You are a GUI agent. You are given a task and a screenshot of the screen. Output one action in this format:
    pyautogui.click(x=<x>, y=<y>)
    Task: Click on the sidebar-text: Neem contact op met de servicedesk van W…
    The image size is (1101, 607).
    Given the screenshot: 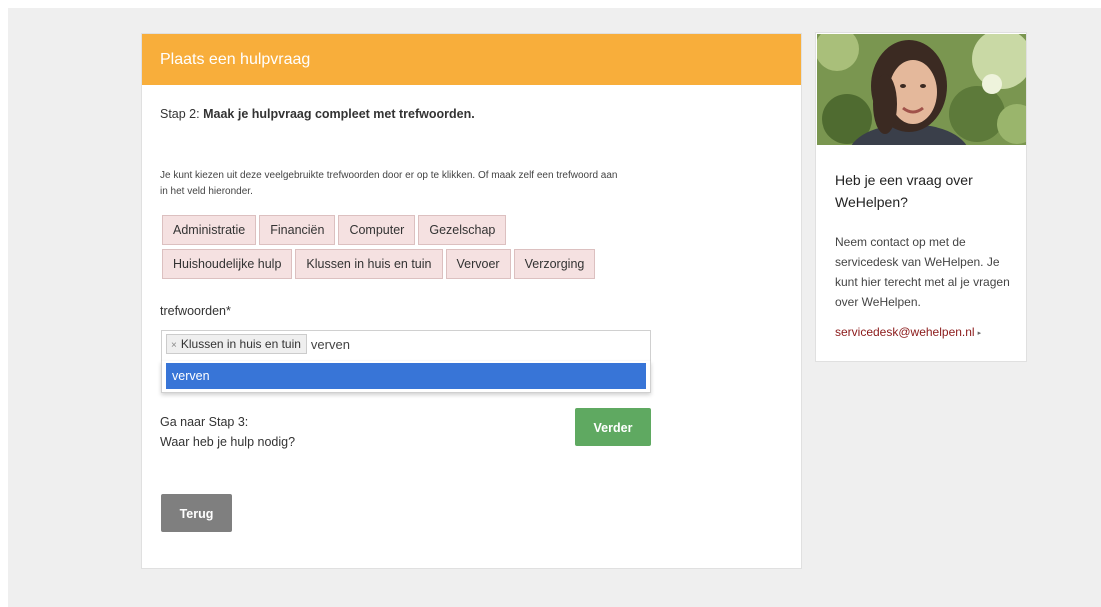 What is the action you would take?
    pyautogui.click(x=922, y=272)
    